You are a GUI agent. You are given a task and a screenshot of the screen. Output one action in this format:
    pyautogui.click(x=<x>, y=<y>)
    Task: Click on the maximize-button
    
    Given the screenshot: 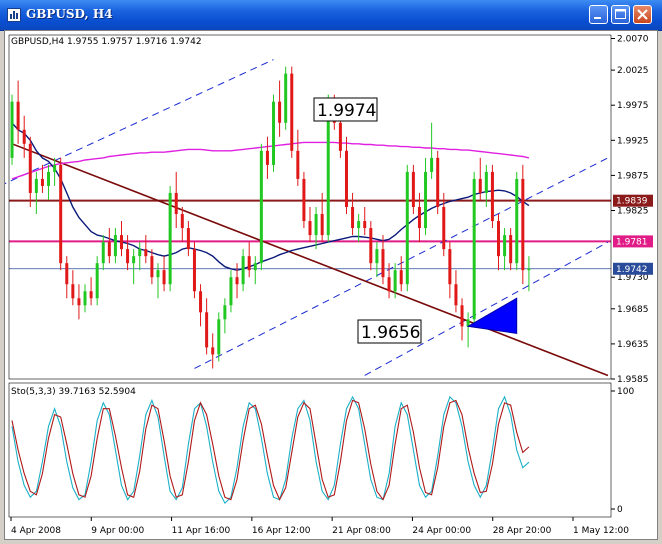 What is the action you would take?
    pyautogui.click(x=620, y=14)
    